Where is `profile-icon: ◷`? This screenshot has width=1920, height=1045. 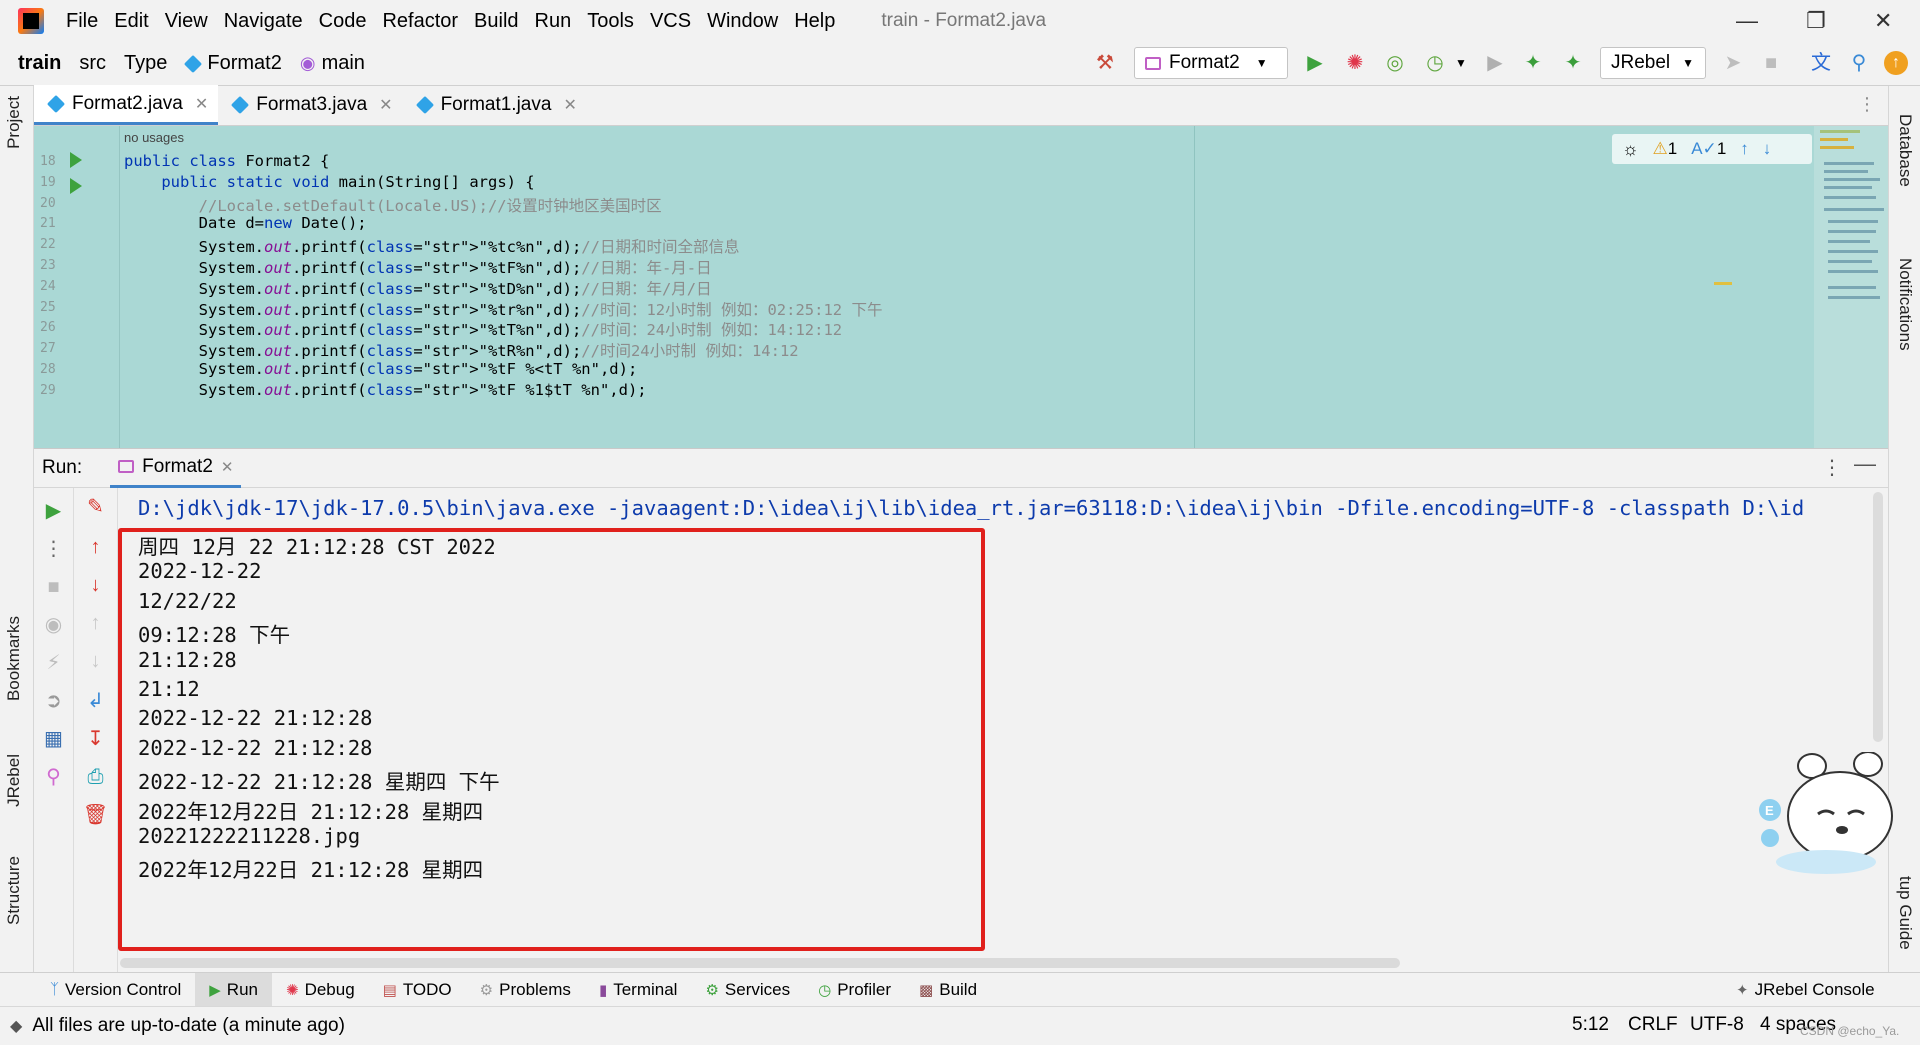 profile-icon: ◷ is located at coordinates (1435, 63).